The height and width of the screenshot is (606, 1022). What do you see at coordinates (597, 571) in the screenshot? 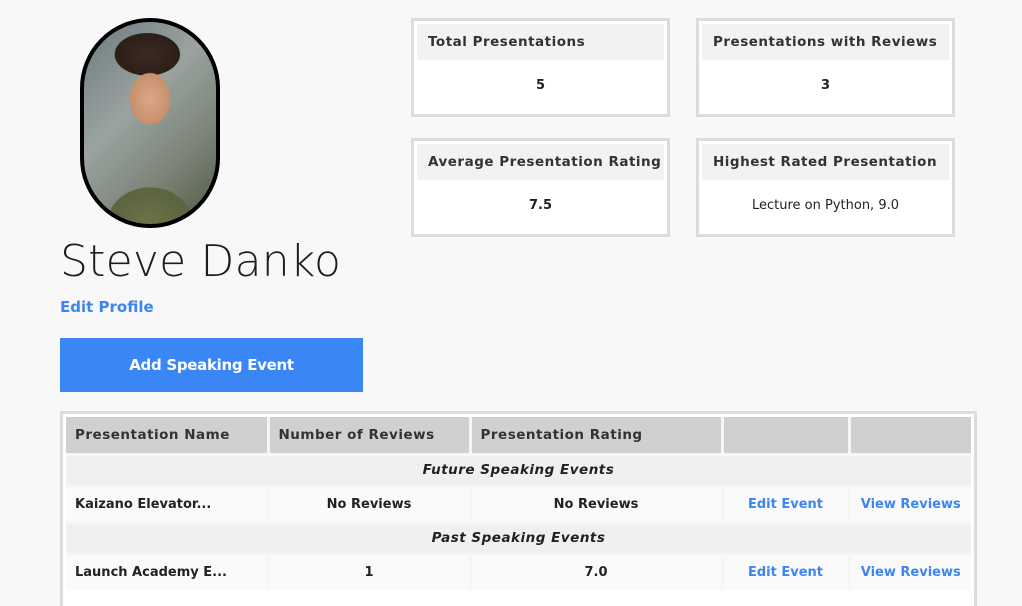
I see `presentation-rating: 7.0` at bounding box center [597, 571].